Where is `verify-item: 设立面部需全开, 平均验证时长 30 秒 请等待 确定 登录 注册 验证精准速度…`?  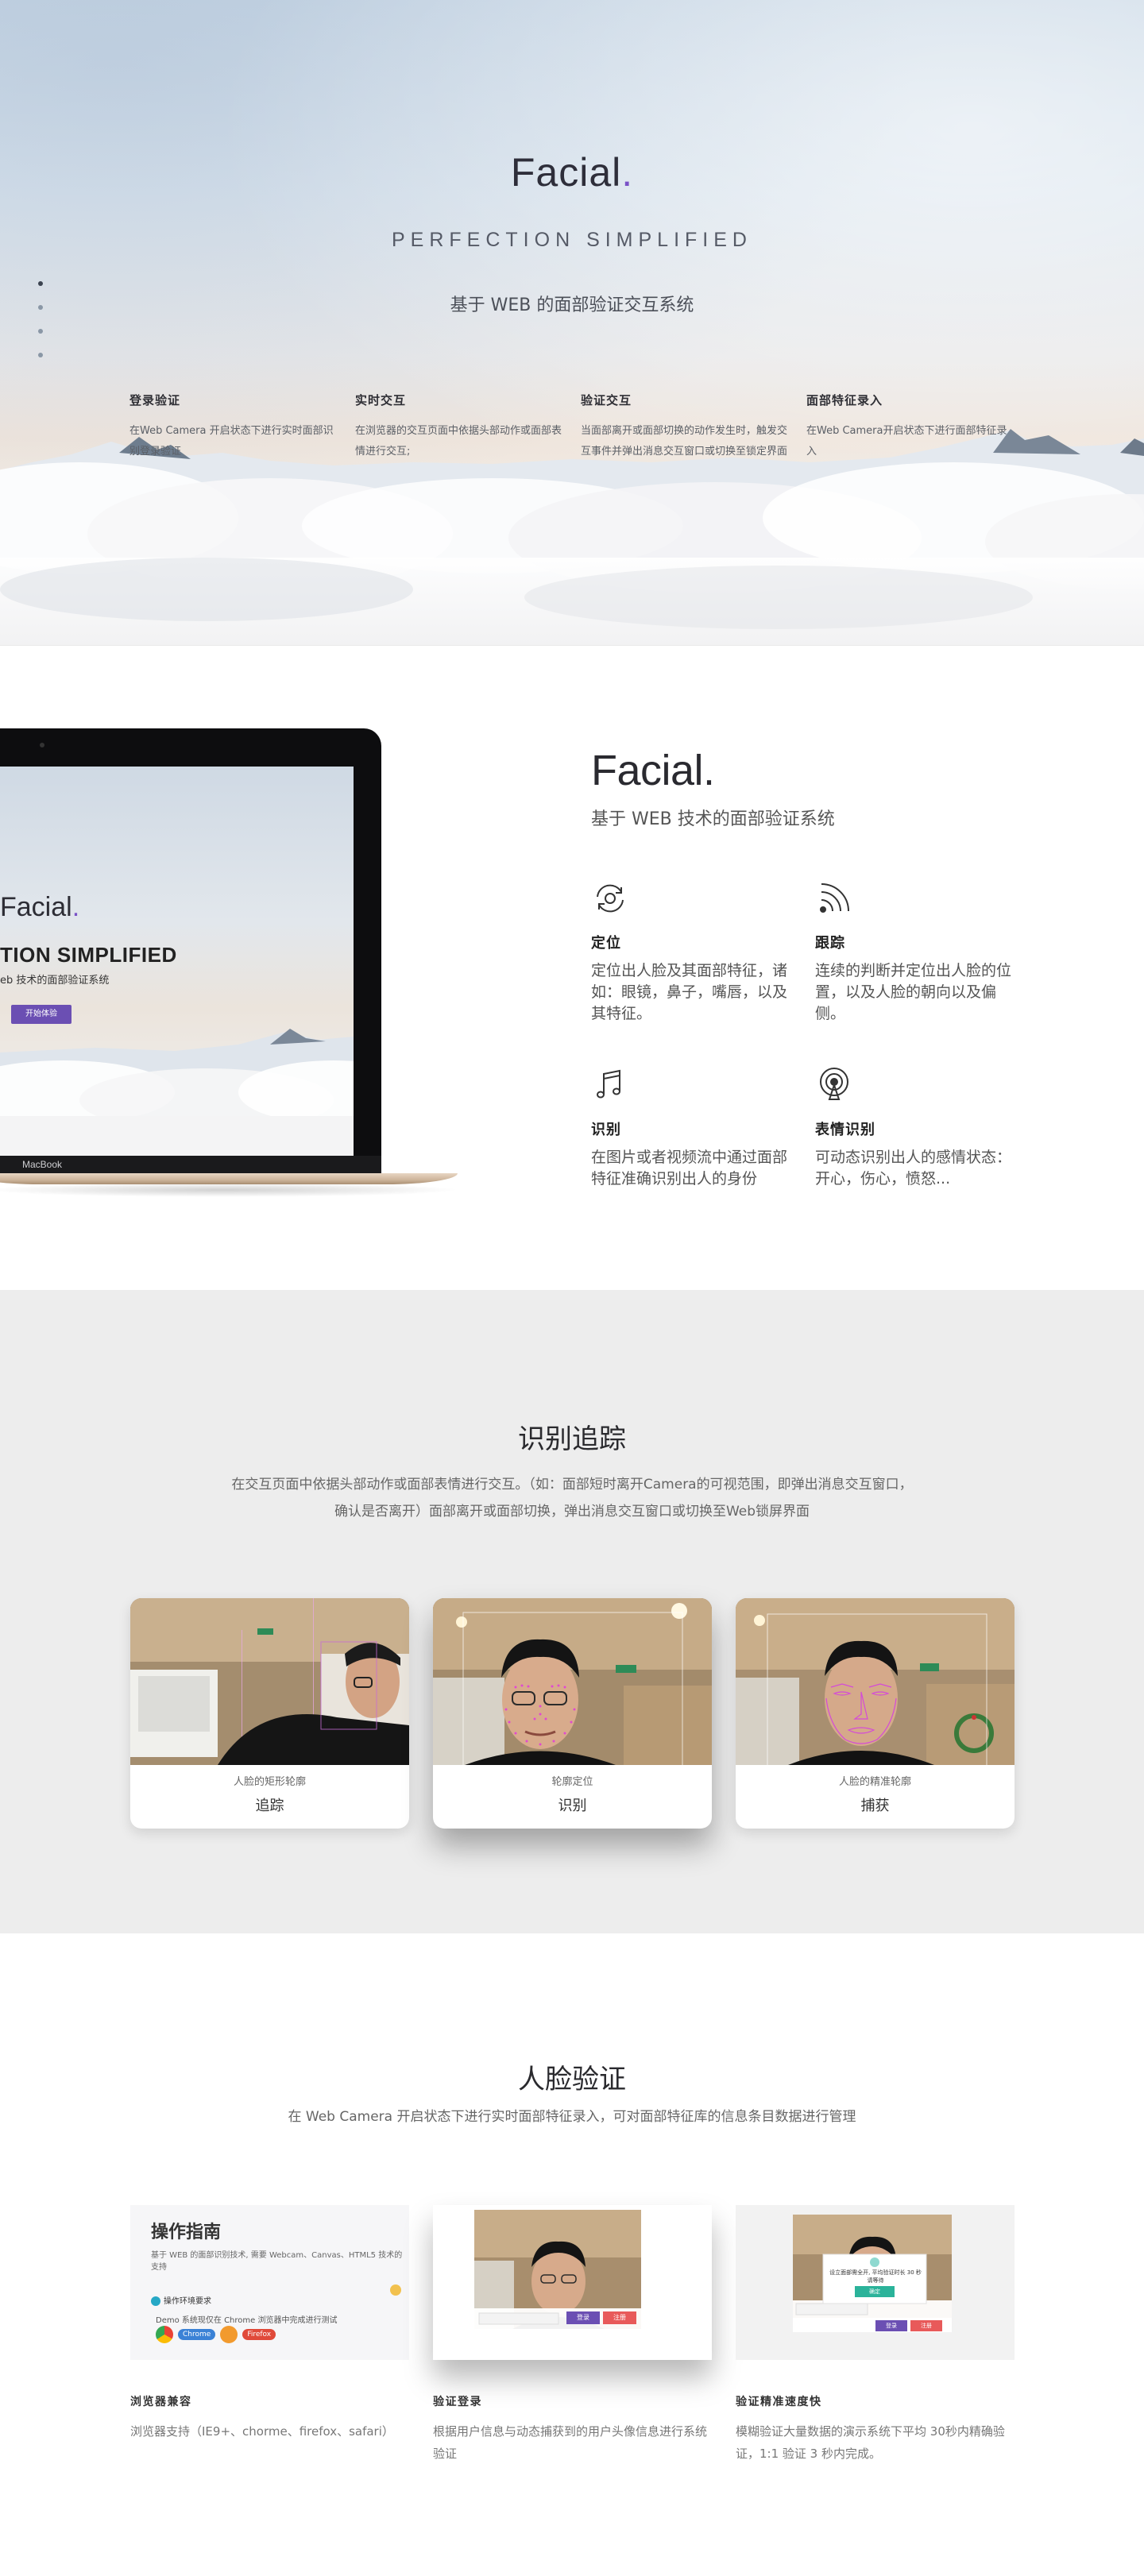 verify-item: 设立面部需全开, 平均验证时长 30 秒 请等待 确定 登录 注册 验证精准速度… is located at coordinates (875, 2335).